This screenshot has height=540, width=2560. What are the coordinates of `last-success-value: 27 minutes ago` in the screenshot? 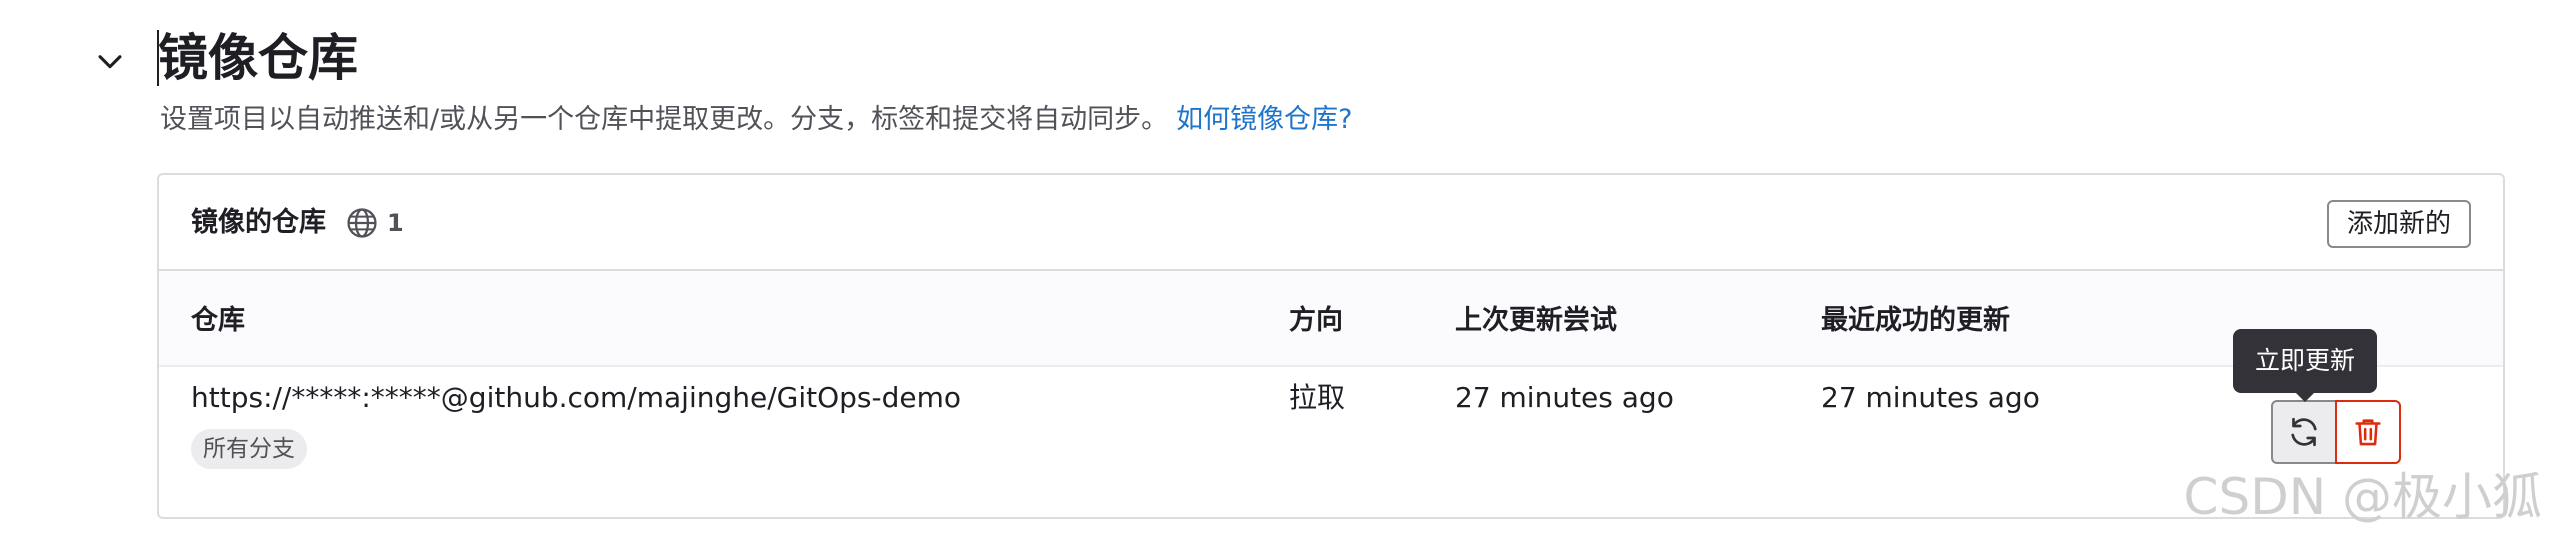 It's located at (1930, 397).